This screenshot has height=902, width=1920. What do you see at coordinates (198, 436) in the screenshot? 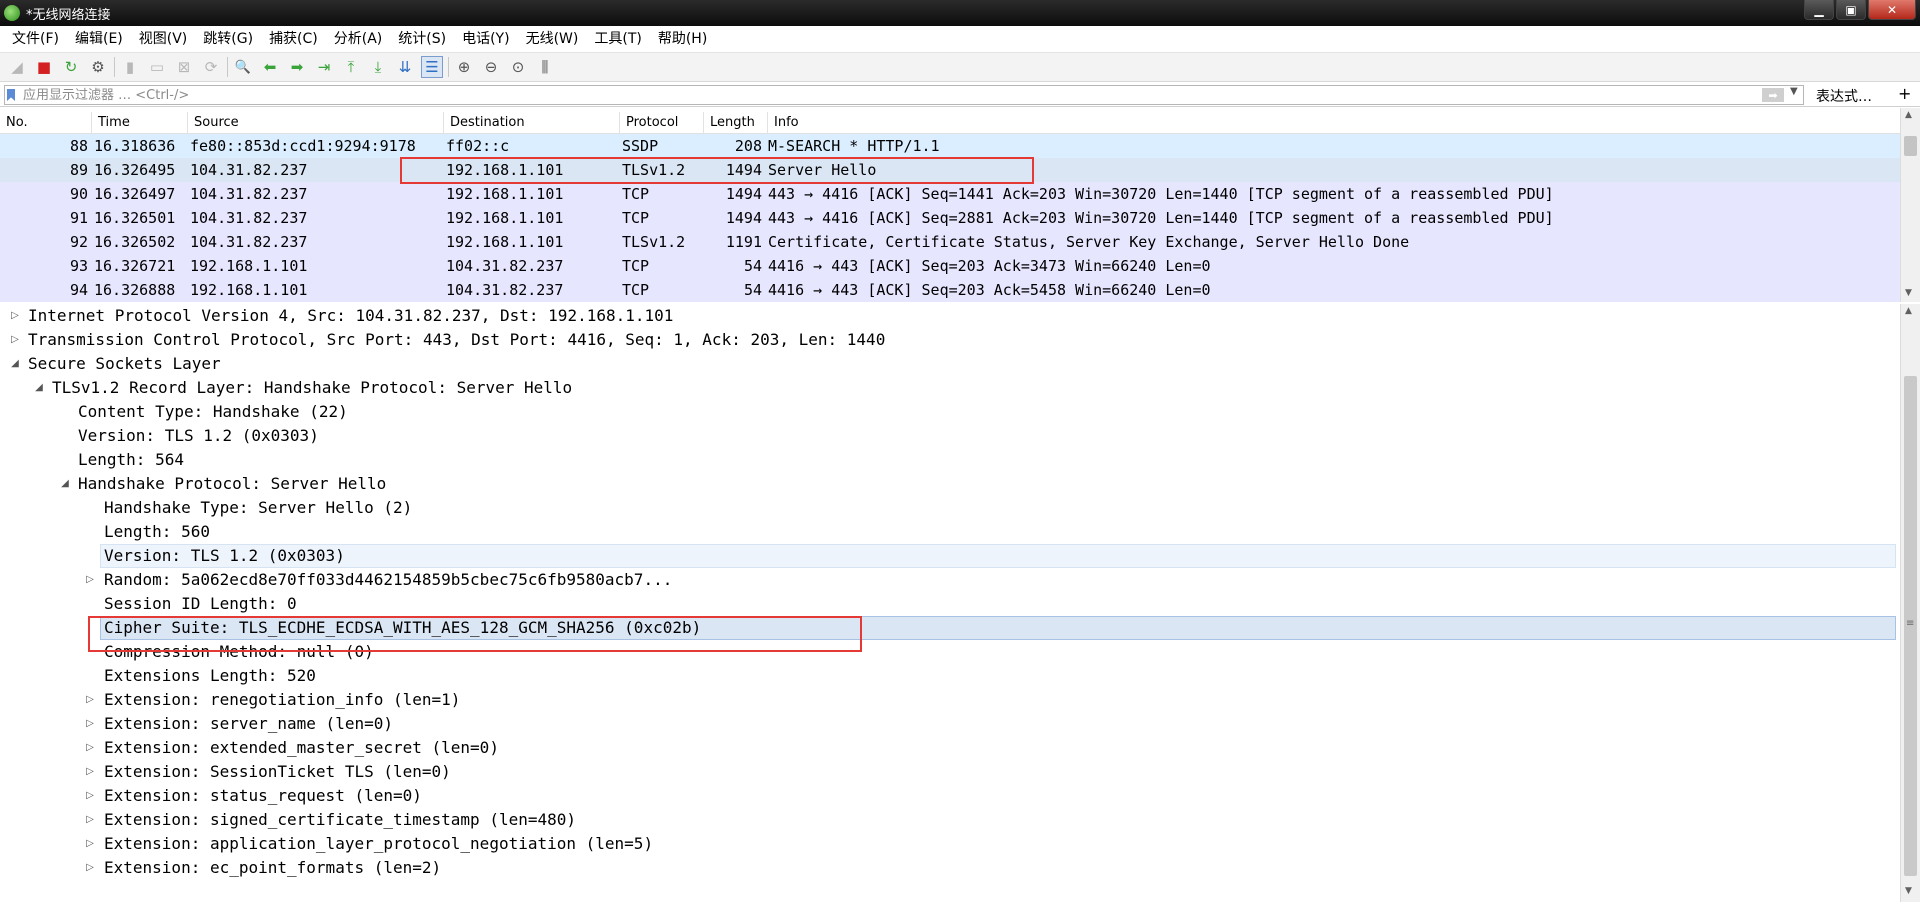
I see `tree-item-record-version: Version: TLS 1.2 (0x0303)` at bounding box center [198, 436].